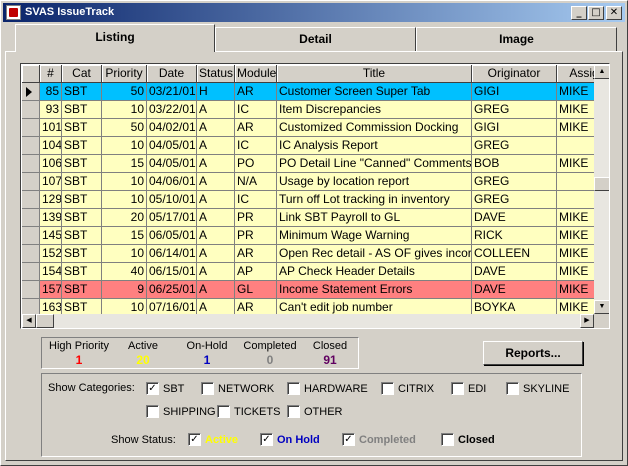 This screenshot has width=628, height=466. Describe the element at coordinates (477, 389) in the screenshot. I see `category-edi-label: EDI` at that location.